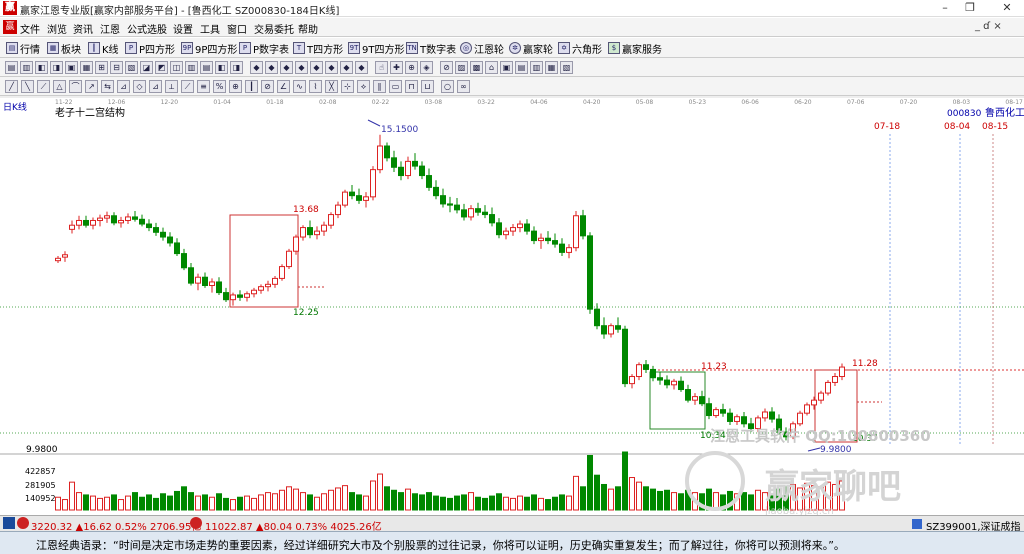 The height and width of the screenshot is (554, 1024). Describe the element at coordinates (267, 86) in the screenshot. I see `line-tool-16-icon: ⊘` at that location.